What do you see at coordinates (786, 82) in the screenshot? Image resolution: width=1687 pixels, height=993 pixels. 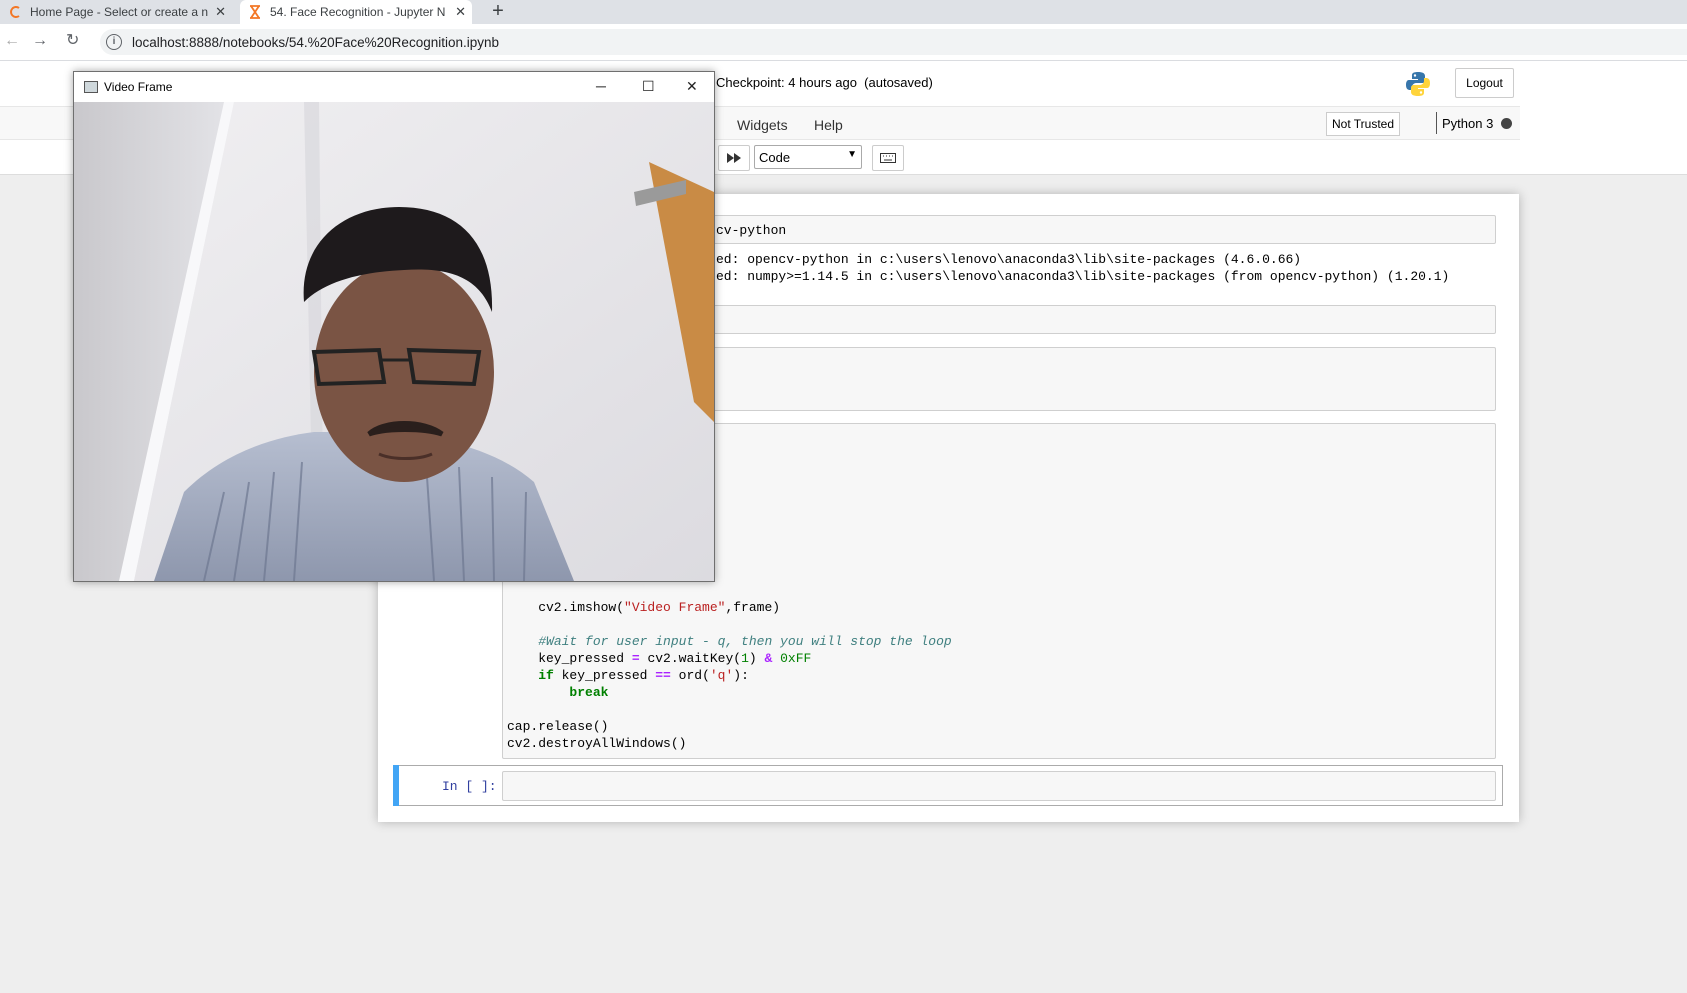 I see `checkpoint-text: Checkpoint: 4 hours ago` at bounding box center [786, 82].